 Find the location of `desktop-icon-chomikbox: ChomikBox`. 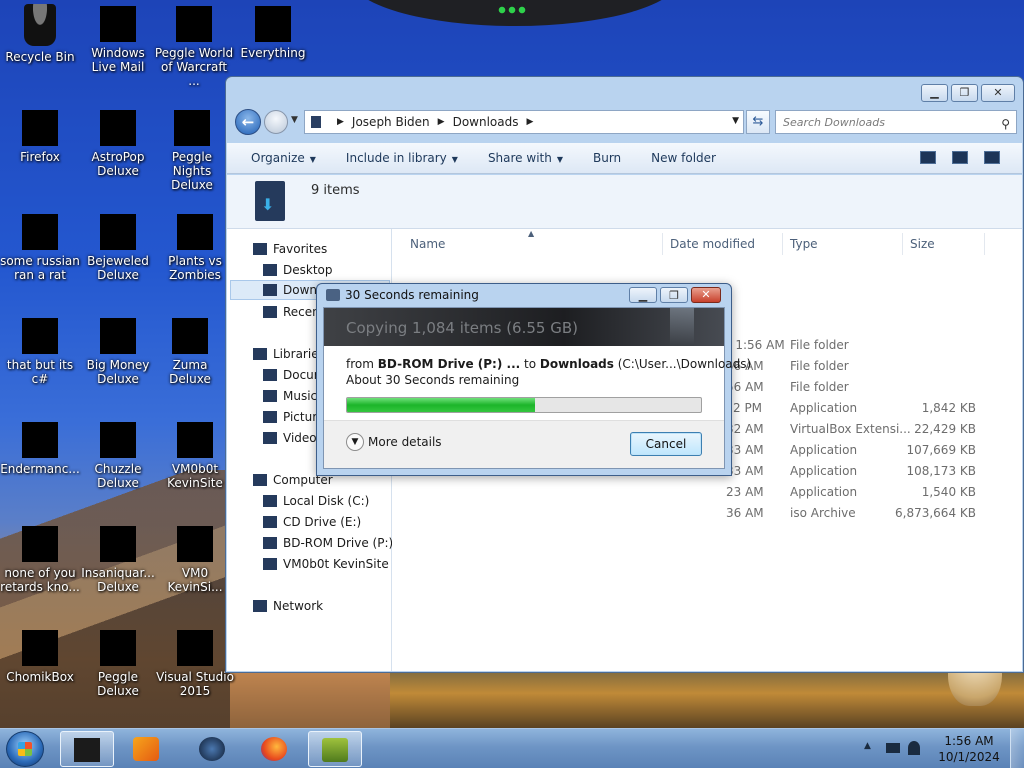

desktop-icon-chomikbox: ChomikBox is located at coordinates (40, 654).